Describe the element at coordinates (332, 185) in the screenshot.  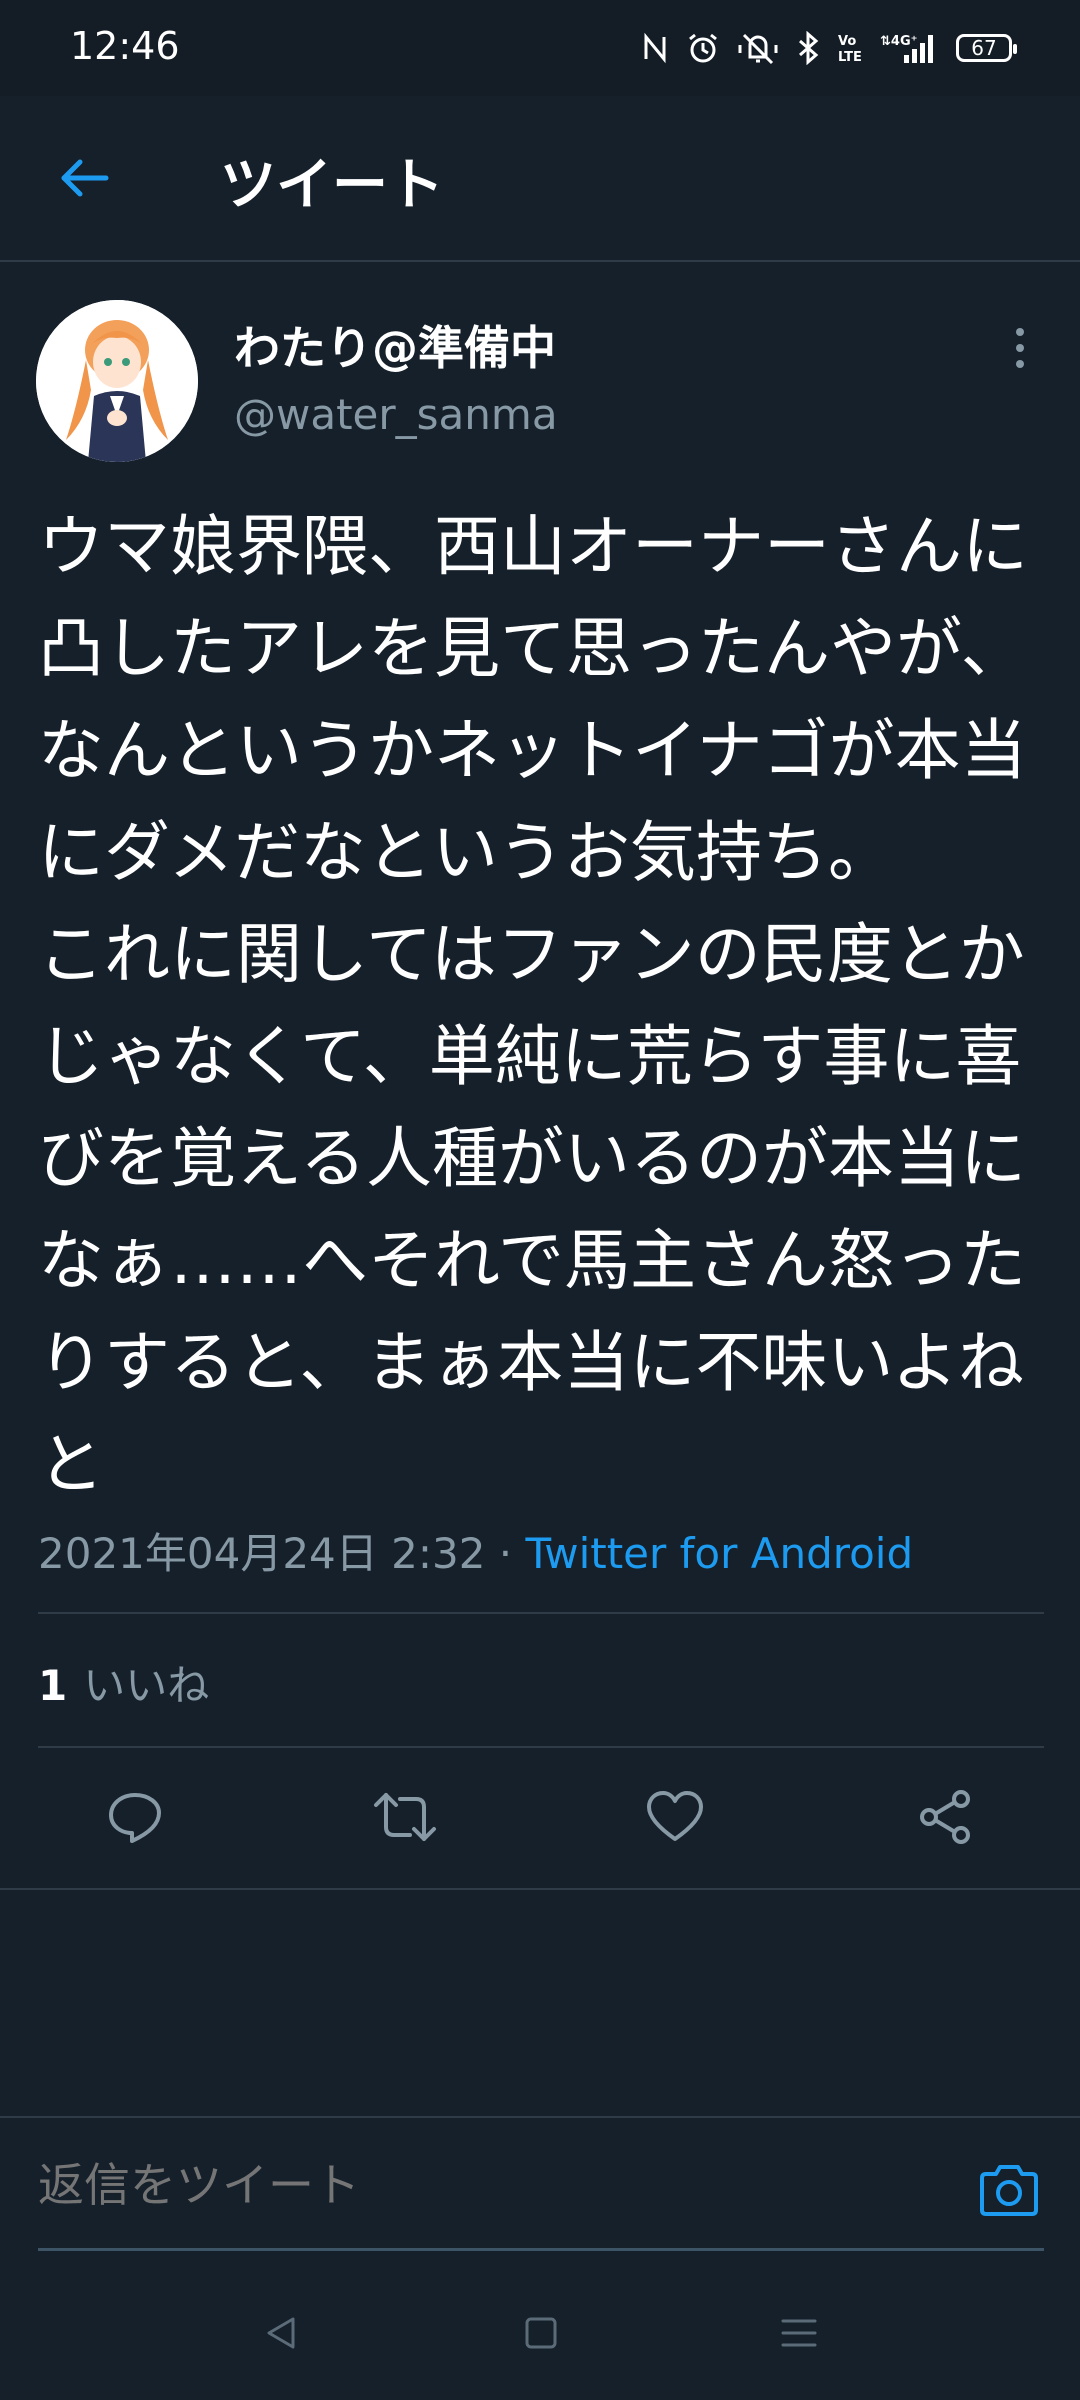
I see `page-title: ツイート` at that location.